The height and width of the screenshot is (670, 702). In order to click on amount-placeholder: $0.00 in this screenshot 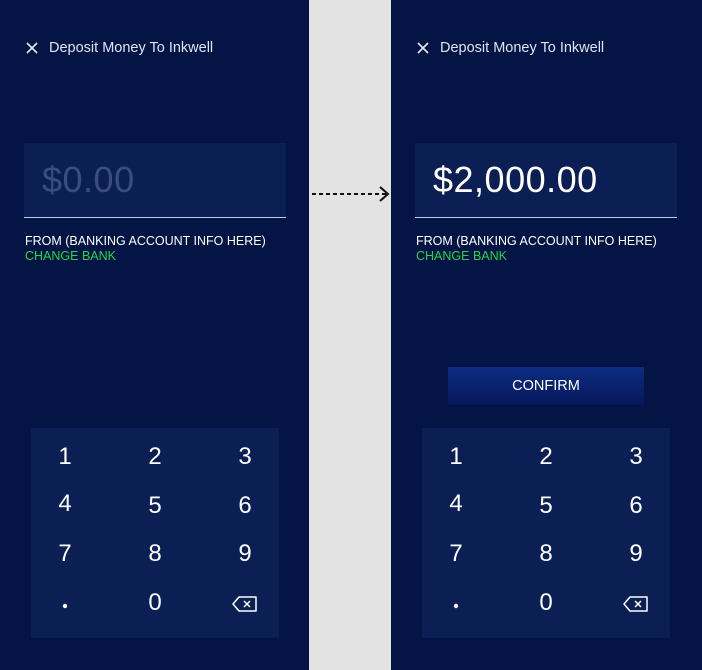, I will do `click(88, 179)`.